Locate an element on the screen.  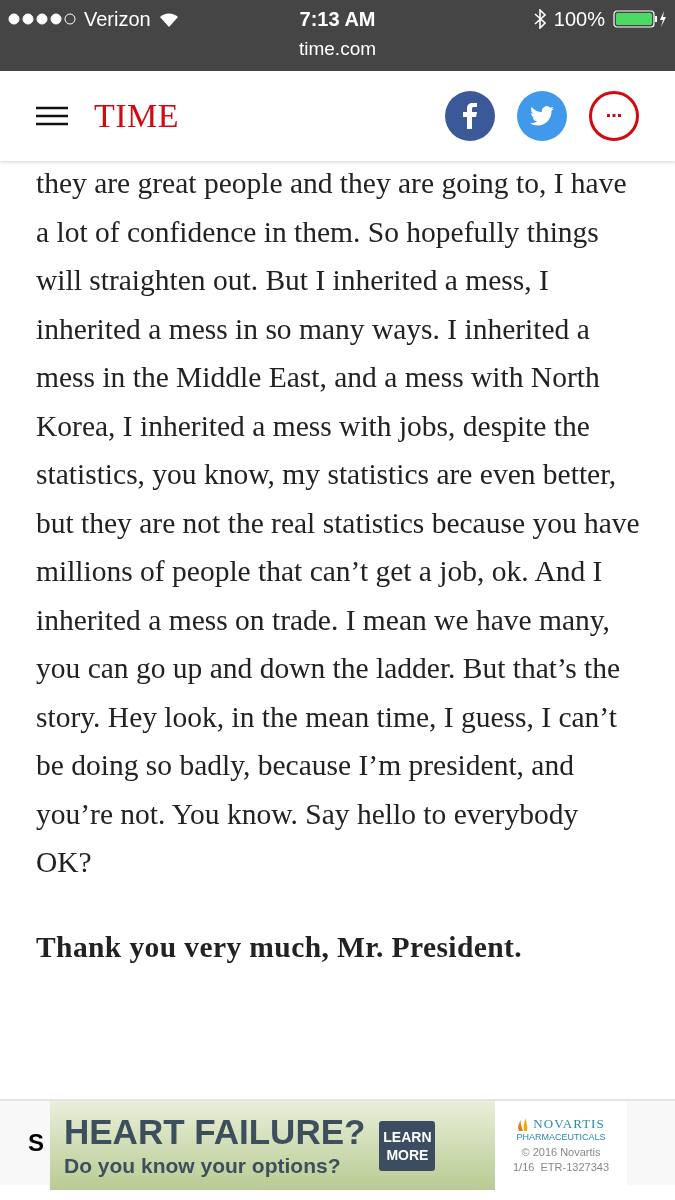
page-url: time.com is located at coordinates (337, 49).